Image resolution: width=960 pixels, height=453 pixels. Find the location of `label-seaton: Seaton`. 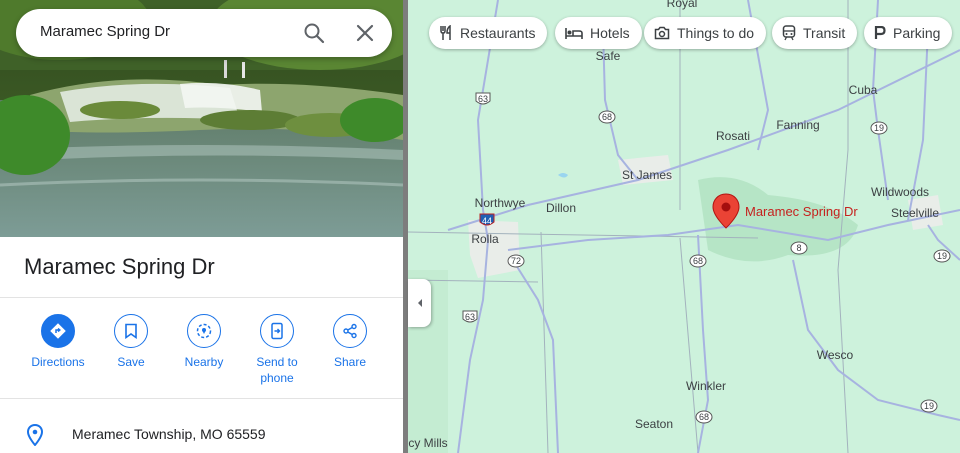

label-seaton: Seaton is located at coordinates (654, 424).